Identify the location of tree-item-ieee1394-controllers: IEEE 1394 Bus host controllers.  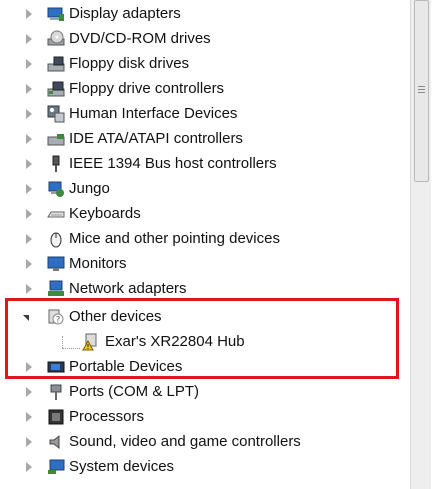
(205, 164).